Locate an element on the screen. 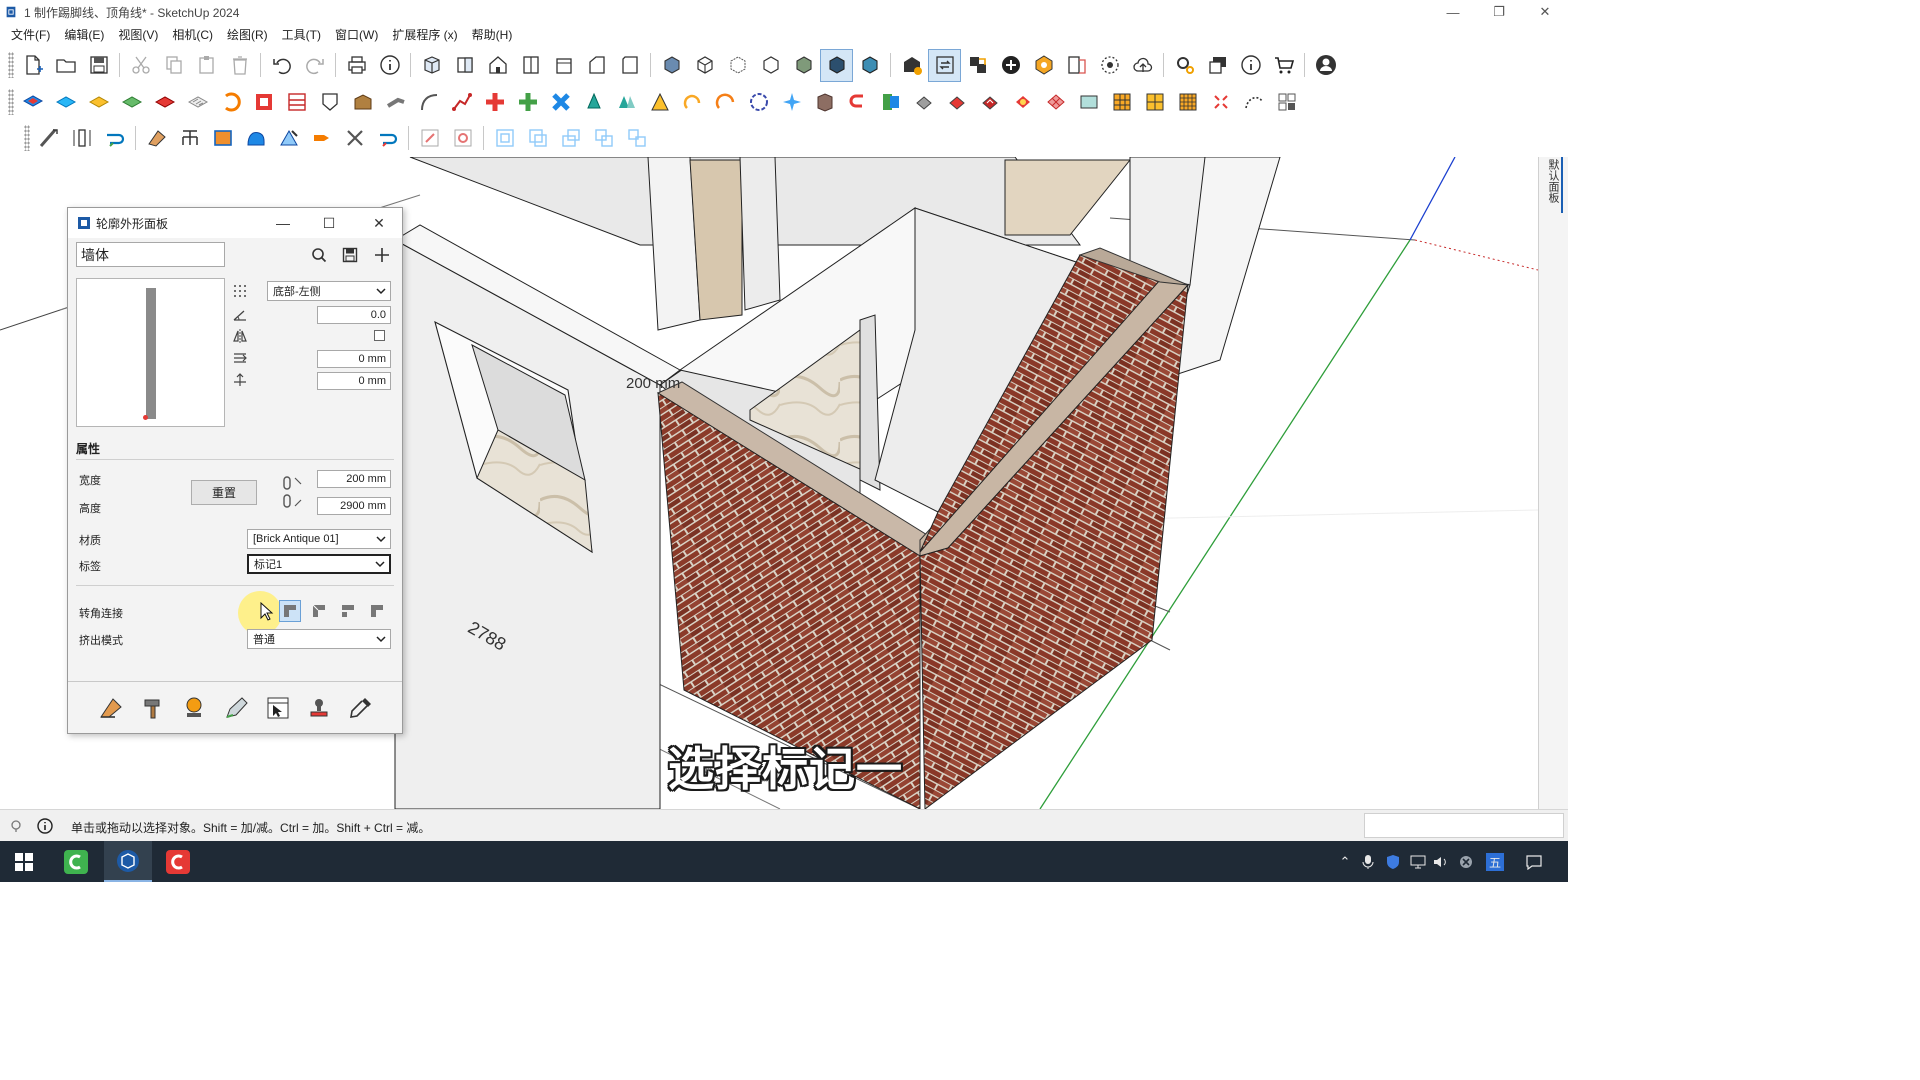 The image size is (1920, 1080). notification-icon is located at coordinates (1534, 862).